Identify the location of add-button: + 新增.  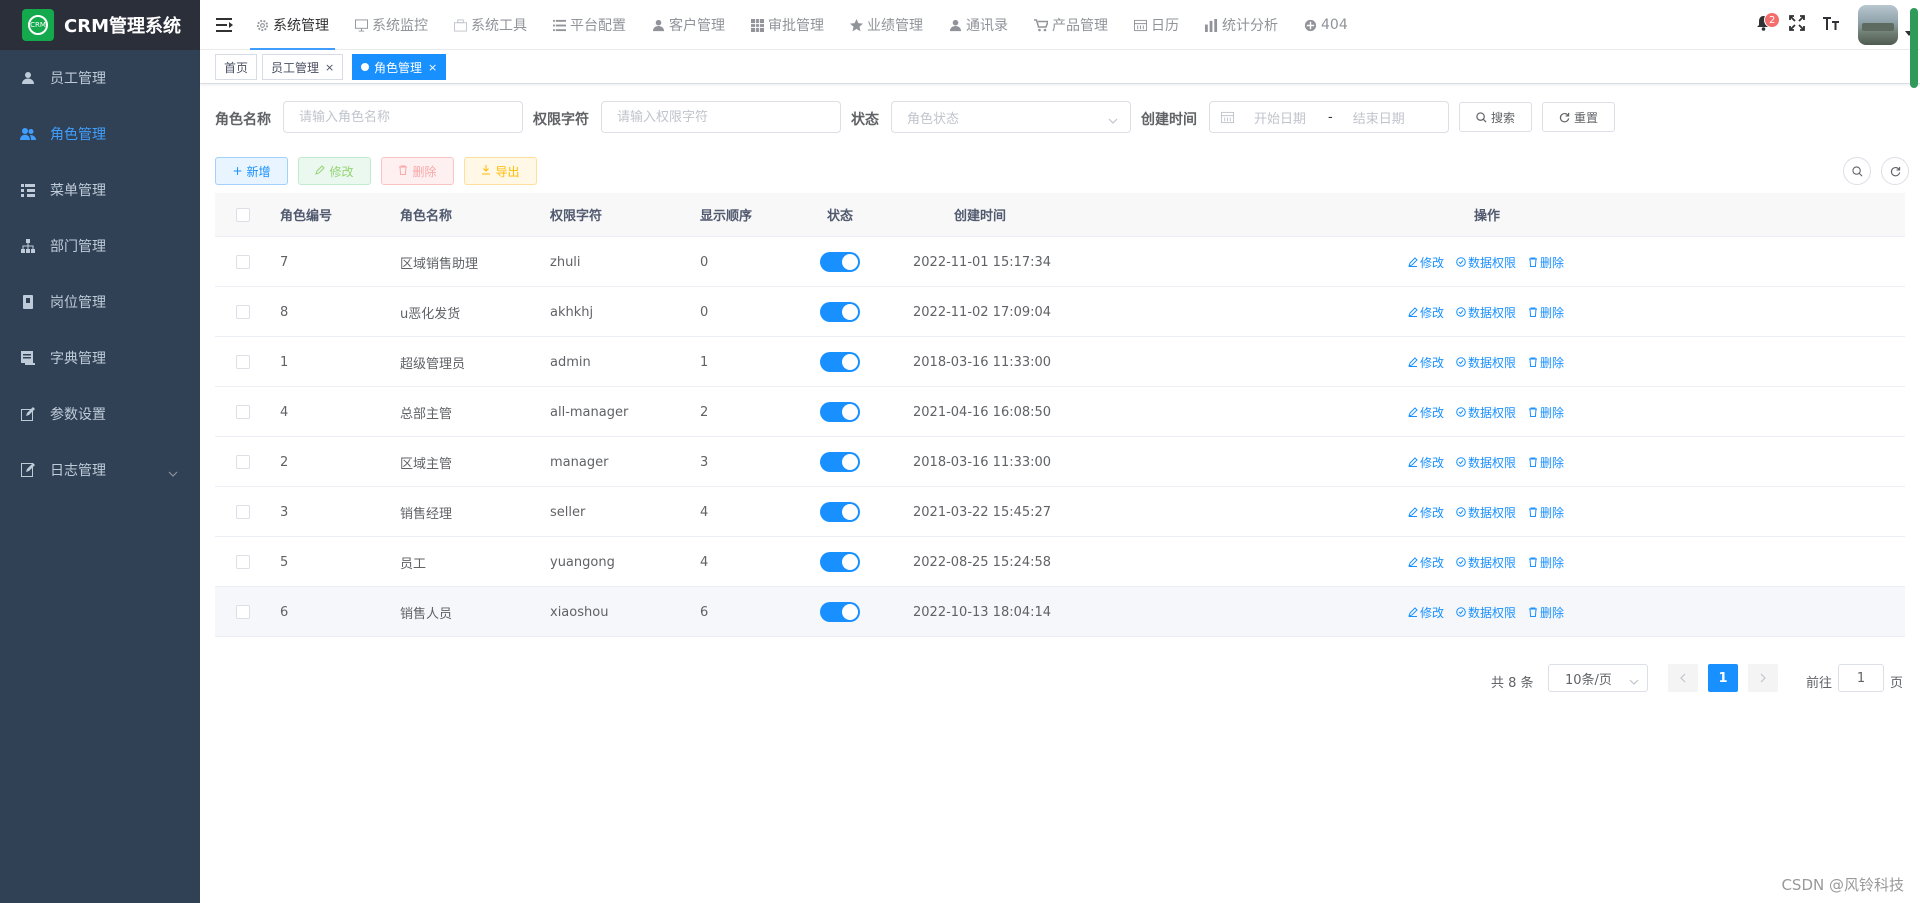
(251, 171).